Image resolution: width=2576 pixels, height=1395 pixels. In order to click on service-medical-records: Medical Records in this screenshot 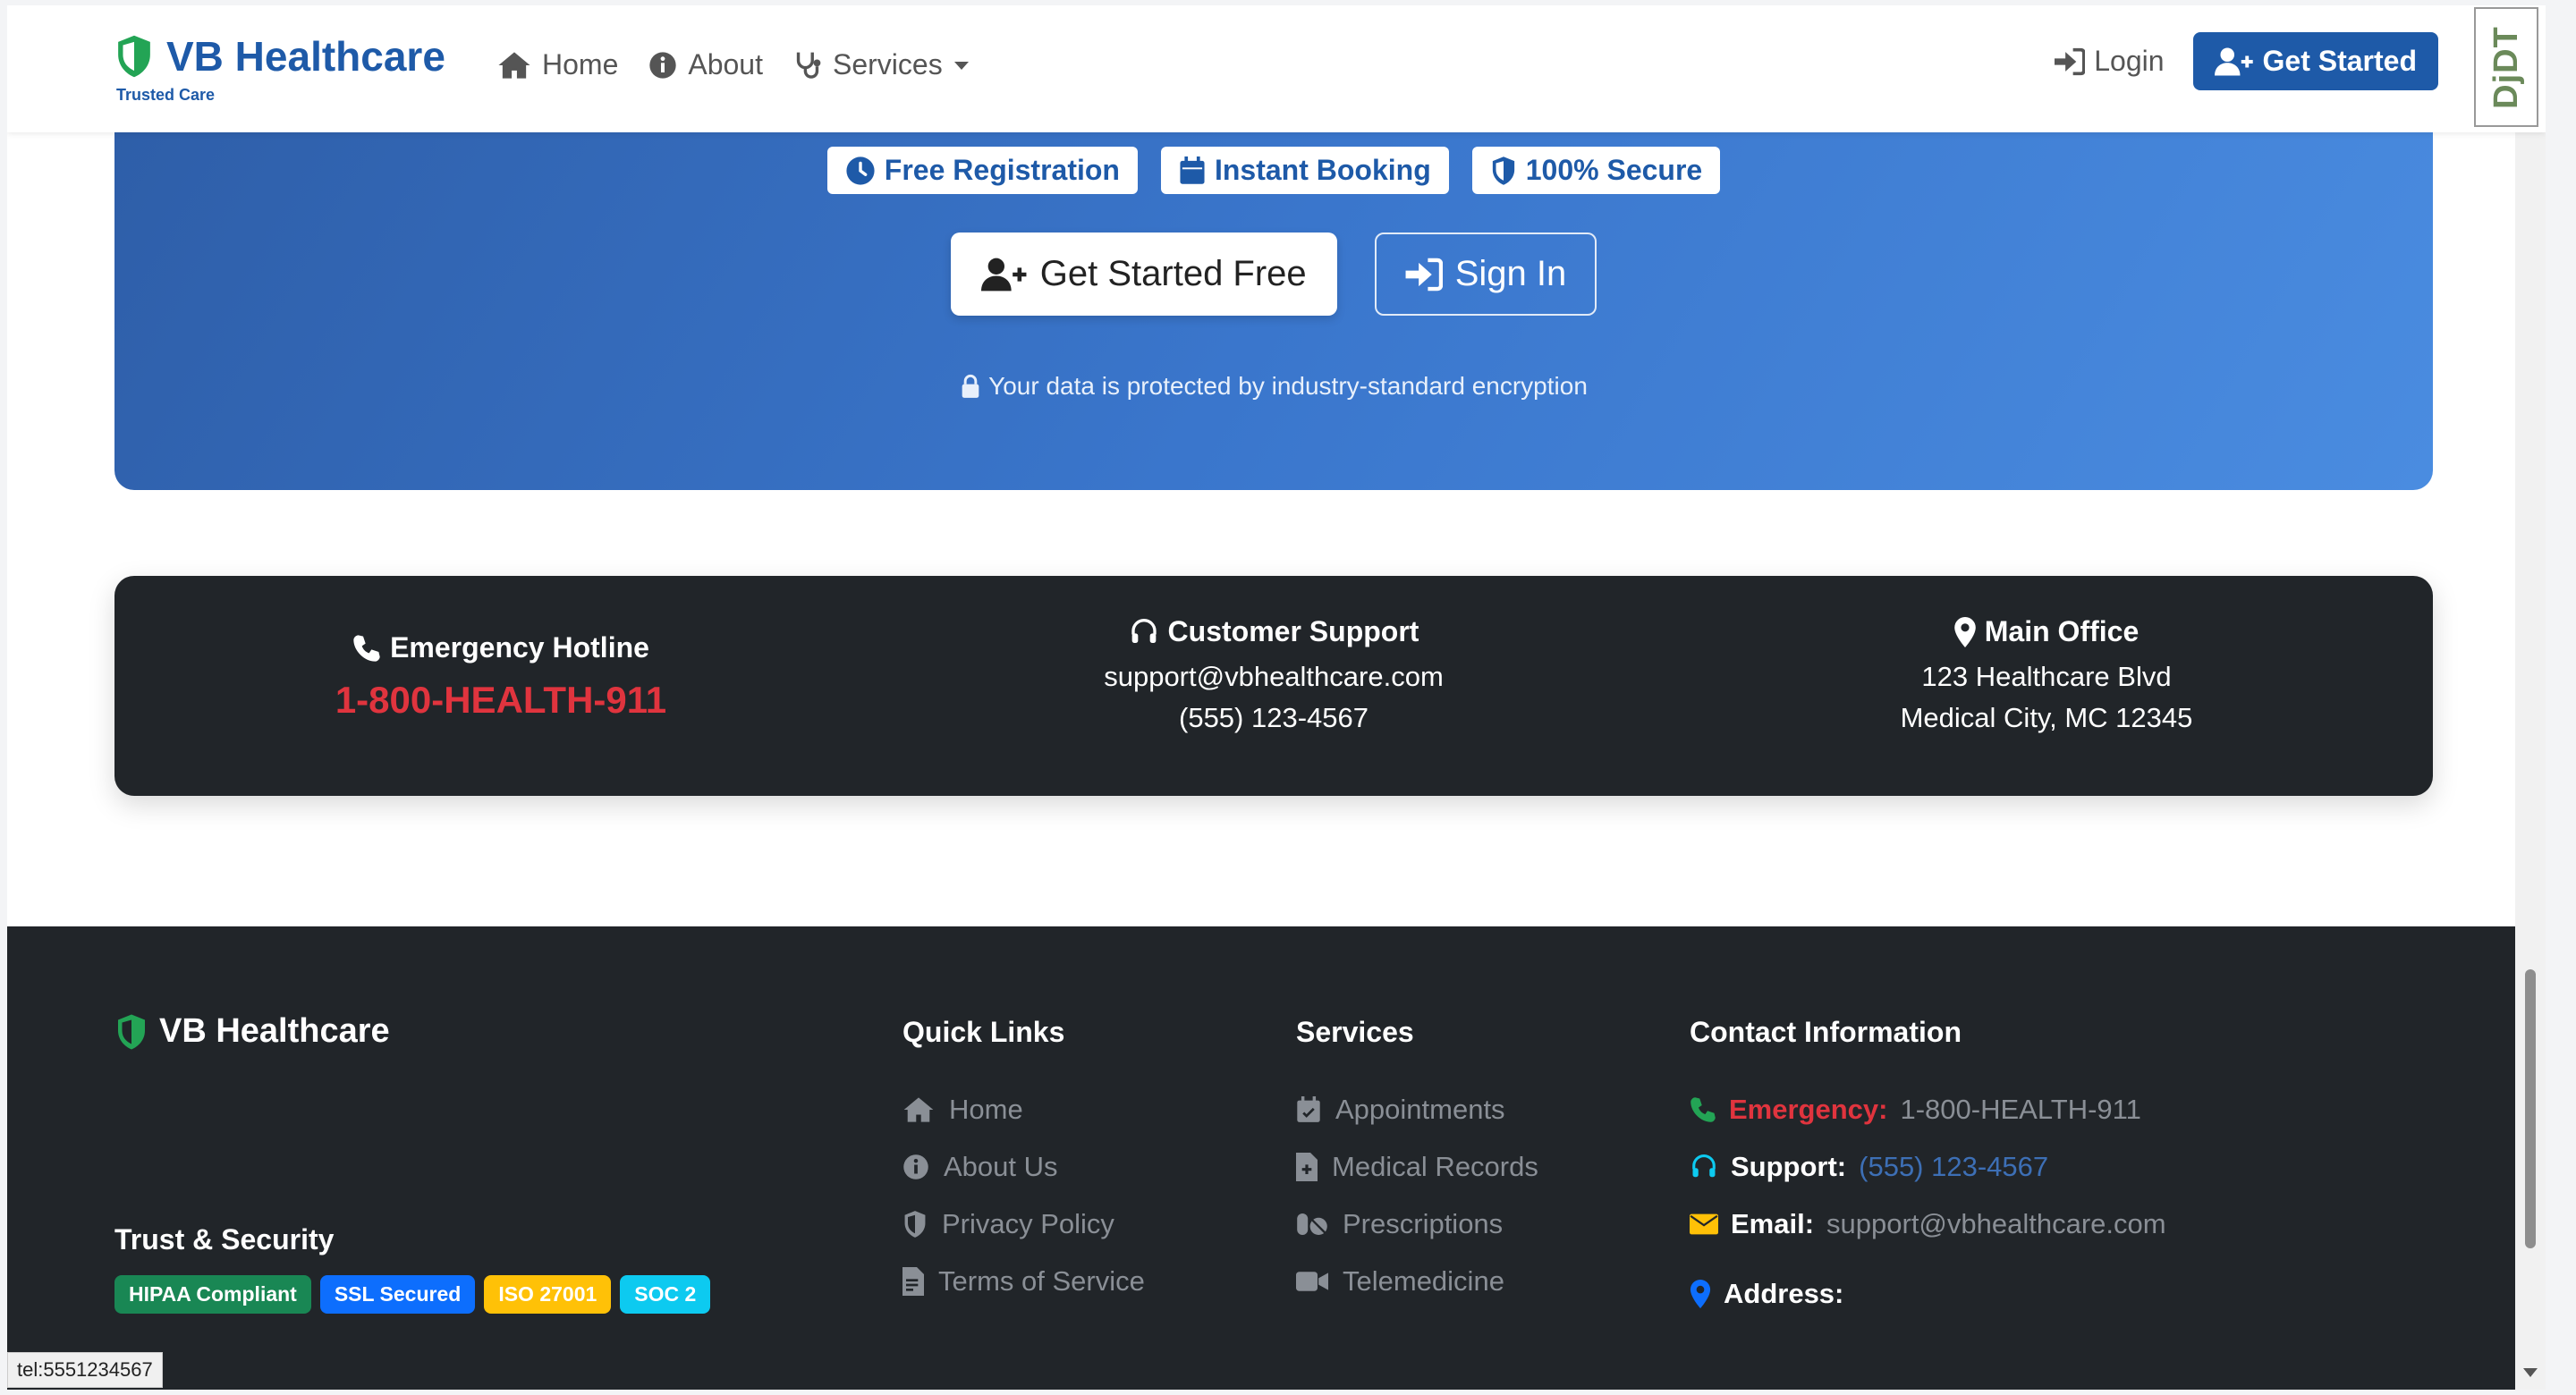, I will do `click(1417, 1167)`.